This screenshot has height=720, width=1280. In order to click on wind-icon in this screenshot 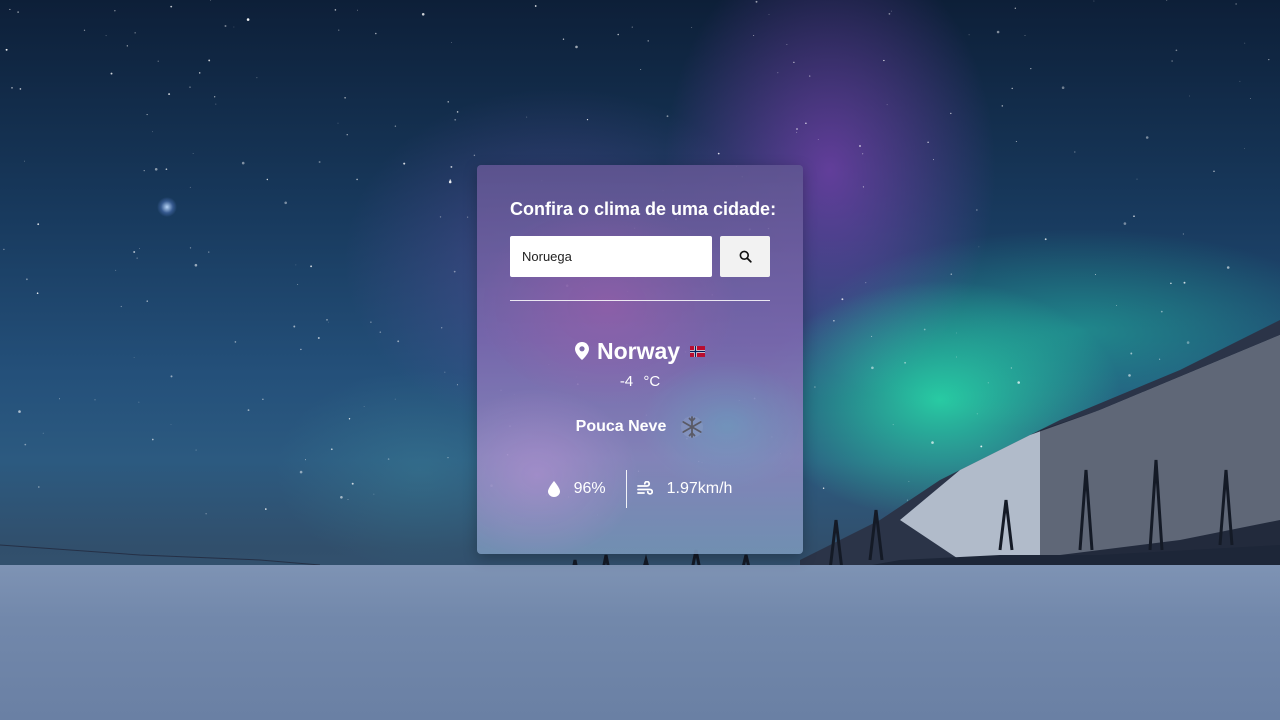, I will do `click(644, 488)`.